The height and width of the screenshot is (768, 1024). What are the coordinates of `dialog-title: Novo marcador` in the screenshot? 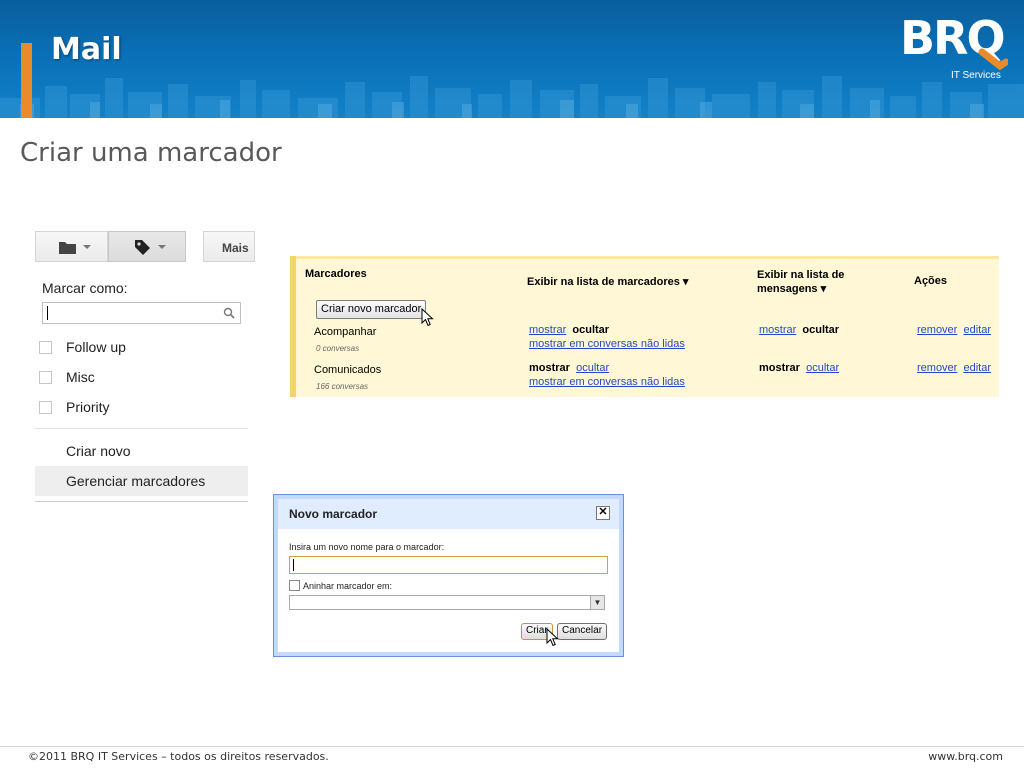 It's located at (333, 514).